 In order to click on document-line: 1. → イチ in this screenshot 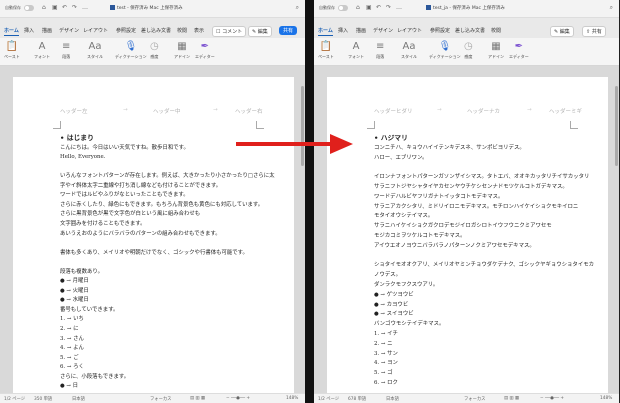, I will do `click(386, 334)`.